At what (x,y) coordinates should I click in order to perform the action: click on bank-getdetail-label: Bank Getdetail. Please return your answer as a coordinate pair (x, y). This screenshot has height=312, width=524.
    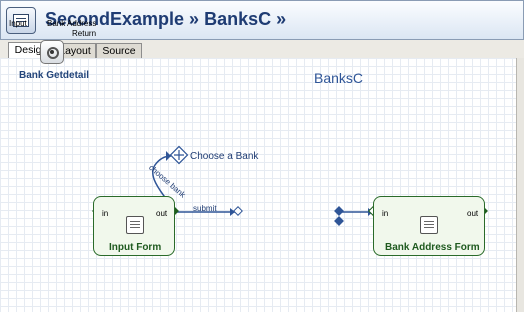
    Looking at the image, I should click on (54, 75).